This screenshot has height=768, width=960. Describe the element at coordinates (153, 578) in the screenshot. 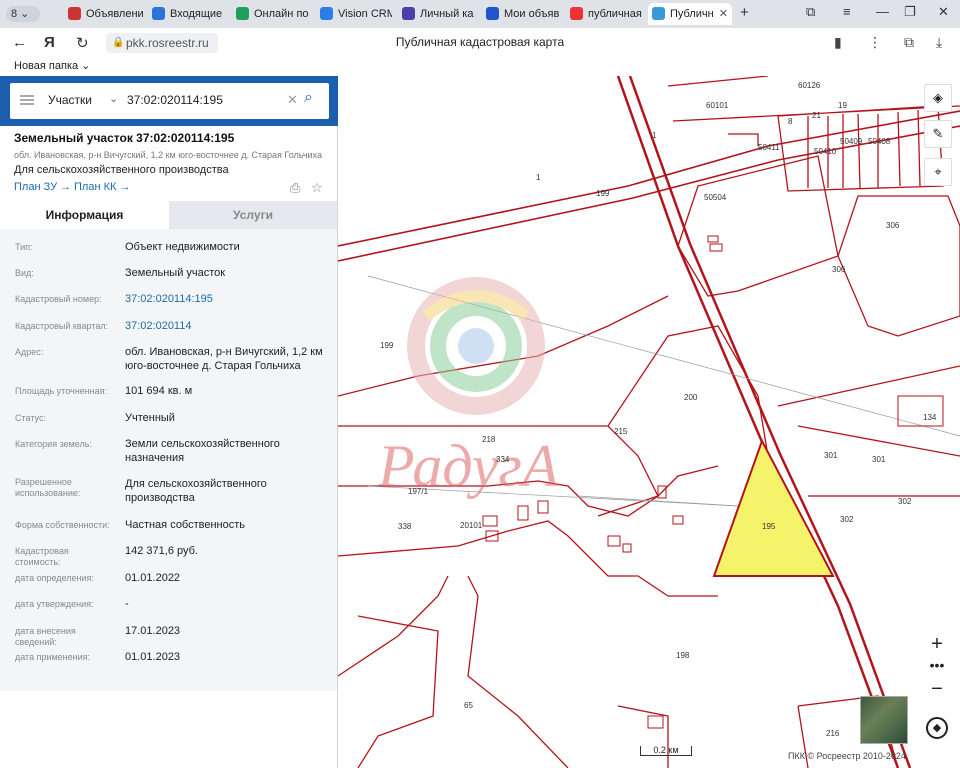

I see `row-value: 01.01.2022` at that location.